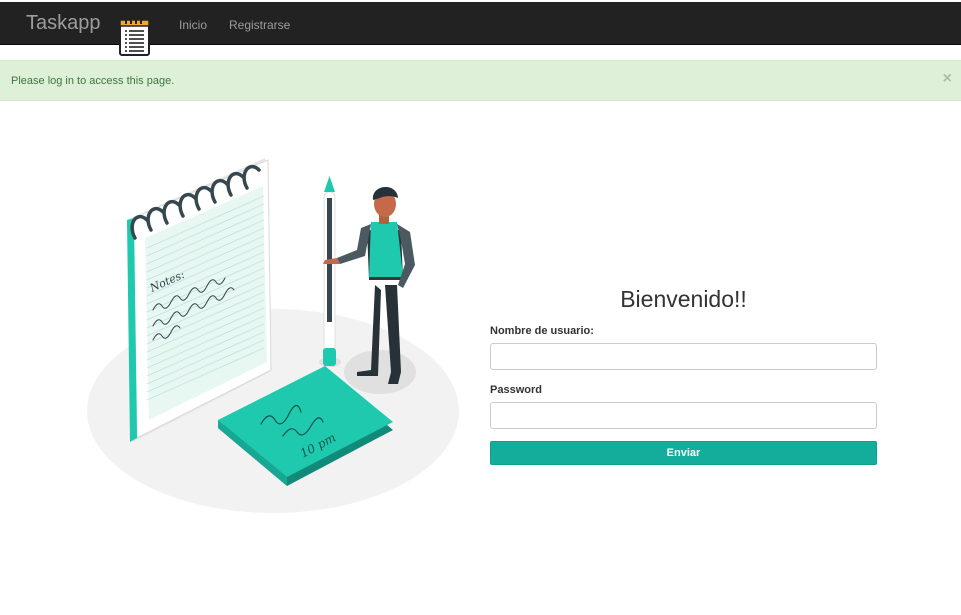 This screenshot has height=615, width=961. What do you see at coordinates (93, 81) in the screenshot?
I see `alert-message: Please log in to access this page.` at bounding box center [93, 81].